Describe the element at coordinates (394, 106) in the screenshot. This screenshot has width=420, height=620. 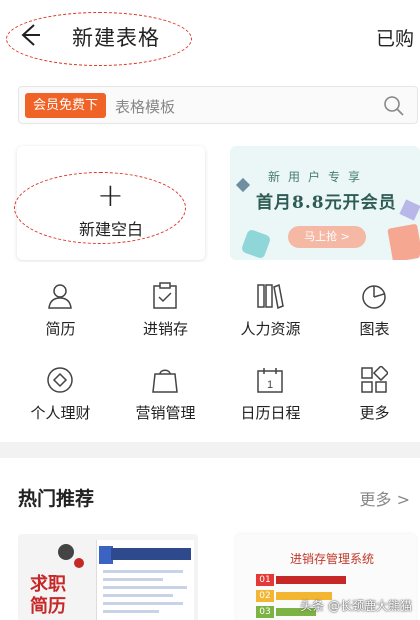
I see `search-icon` at that location.